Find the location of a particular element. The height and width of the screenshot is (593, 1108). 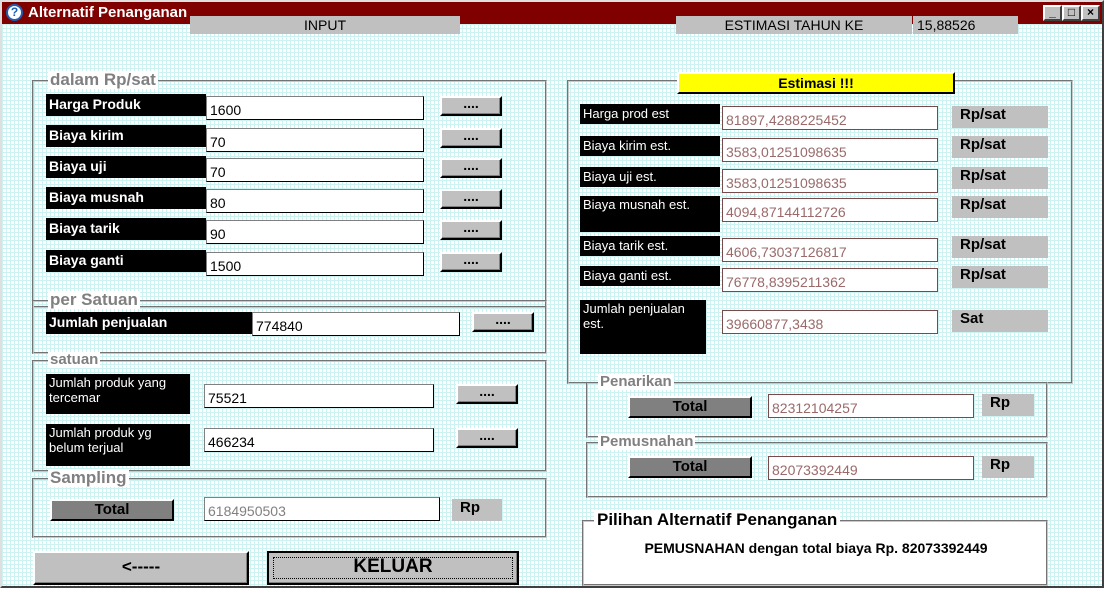

jumlah-penjualan-label: Jumlah penjualan is located at coordinates (149, 323).